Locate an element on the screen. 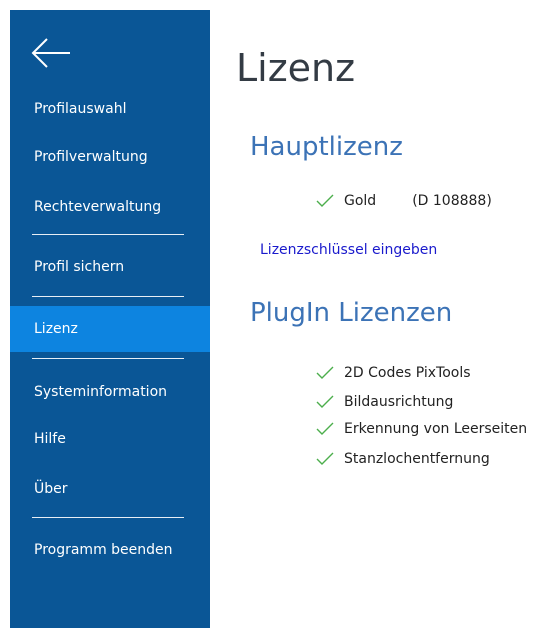 The image size is (542, 628). sidebar-item-systeminformation: Systeminformation is located at coordinates (110, 392).